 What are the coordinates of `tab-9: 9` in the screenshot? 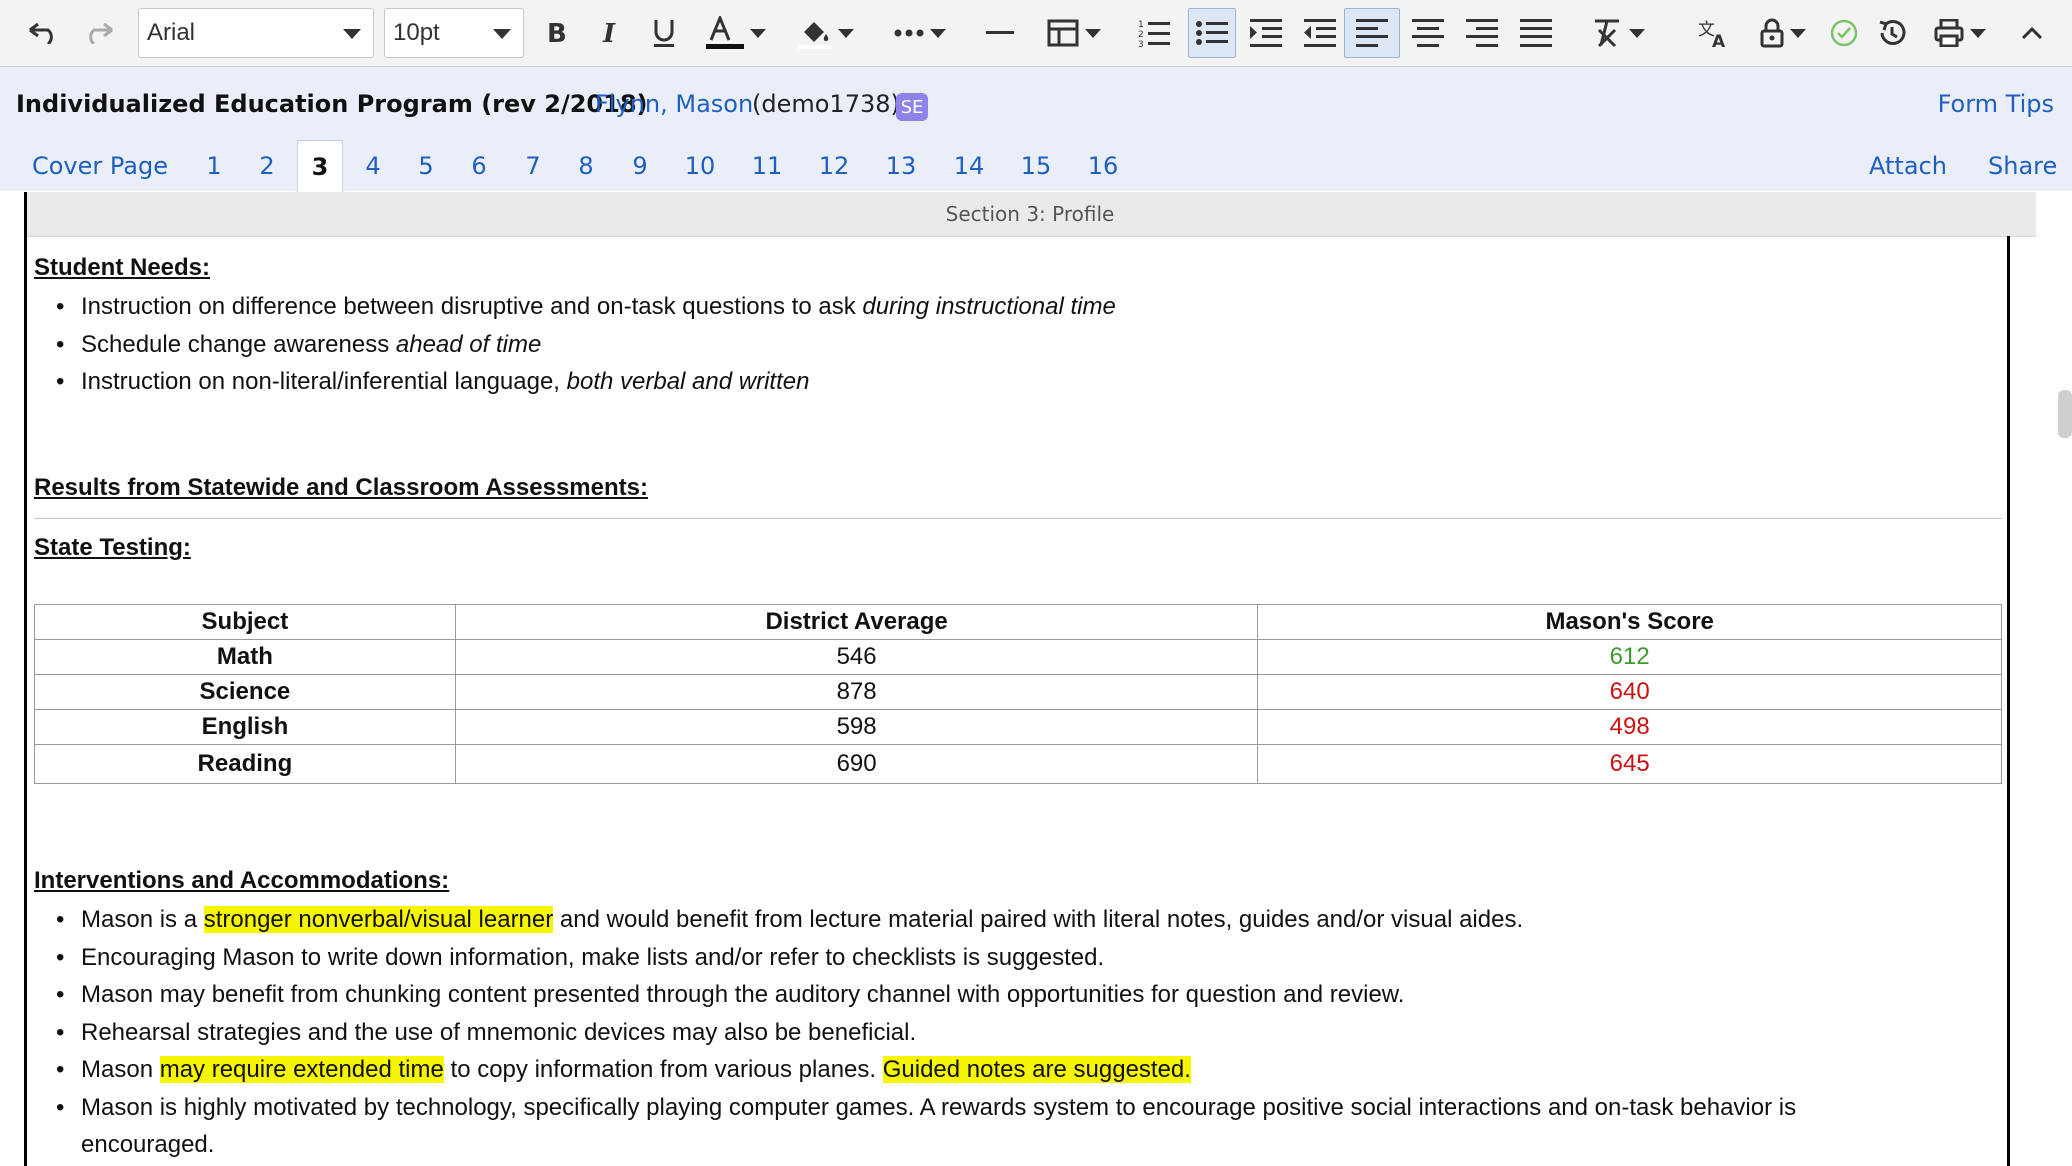 It's located at (640, 166).